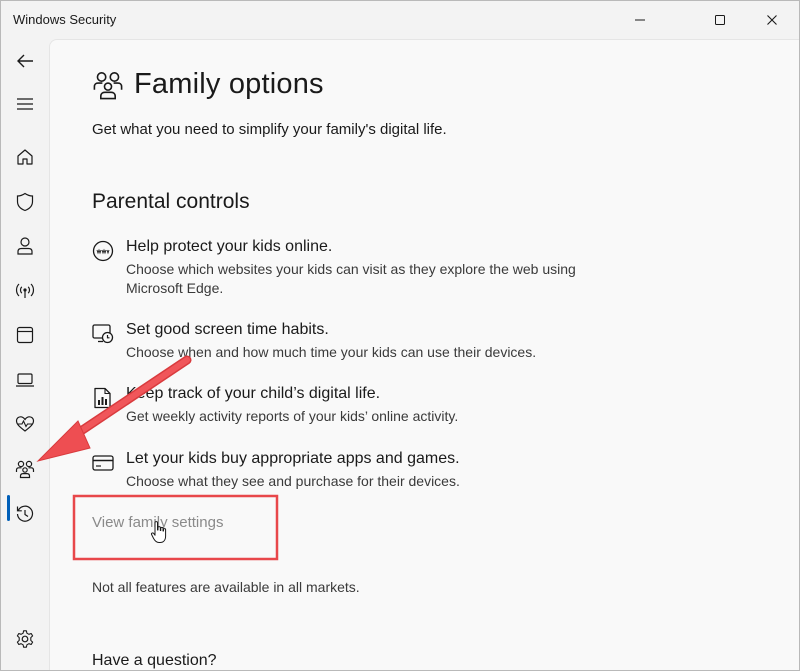 Image resolution: width=800 pixels, height=671 pixels. I want to click on screen-time-icon, so click(103, 334).